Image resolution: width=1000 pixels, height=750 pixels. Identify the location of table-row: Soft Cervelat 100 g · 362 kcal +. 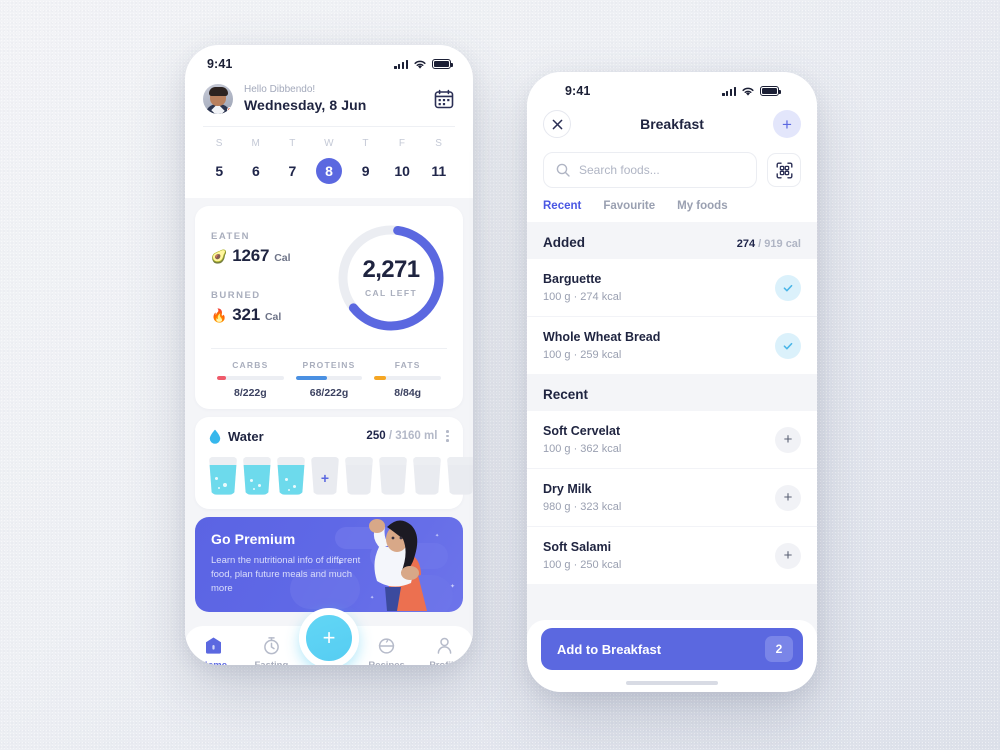
(672, 440).